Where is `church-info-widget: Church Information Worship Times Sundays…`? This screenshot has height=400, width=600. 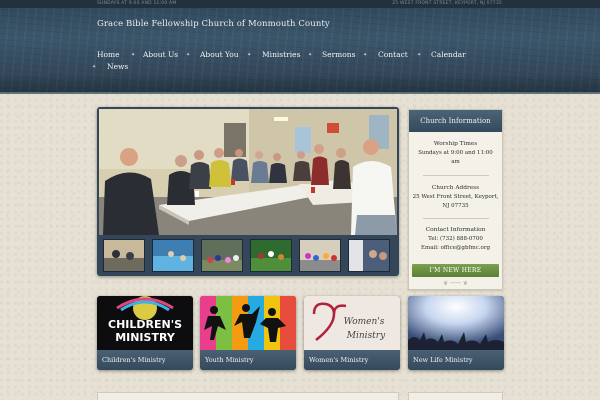 church-info-widget: Church Information Worship Times Sundays… is located at coordinates (455, 199).